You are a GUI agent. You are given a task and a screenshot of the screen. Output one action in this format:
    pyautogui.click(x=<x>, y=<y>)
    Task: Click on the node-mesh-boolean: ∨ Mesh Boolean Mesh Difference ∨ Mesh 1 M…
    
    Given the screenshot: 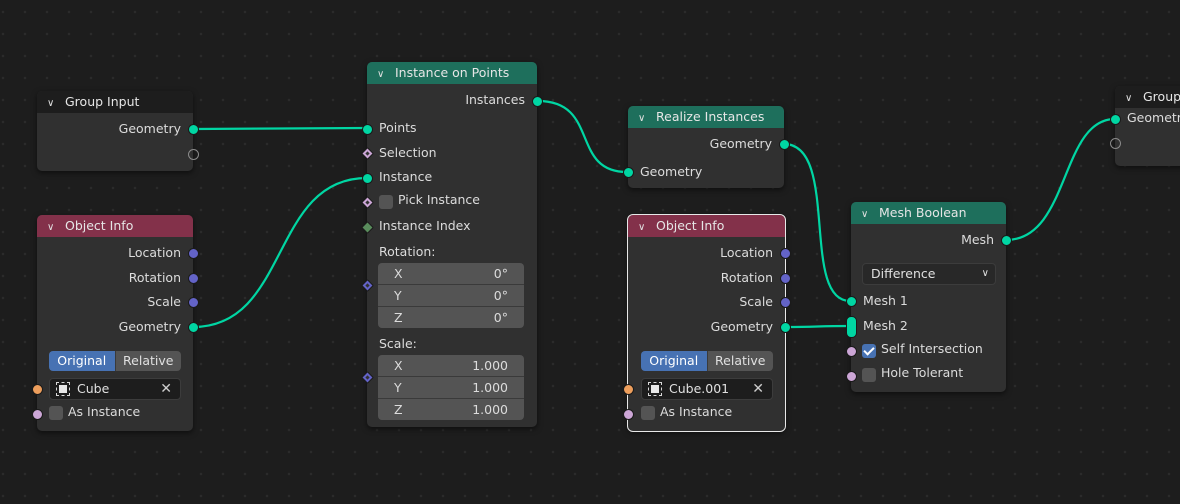 What is the action you would take?
    pyautogui.click(x=929, y=297)
    